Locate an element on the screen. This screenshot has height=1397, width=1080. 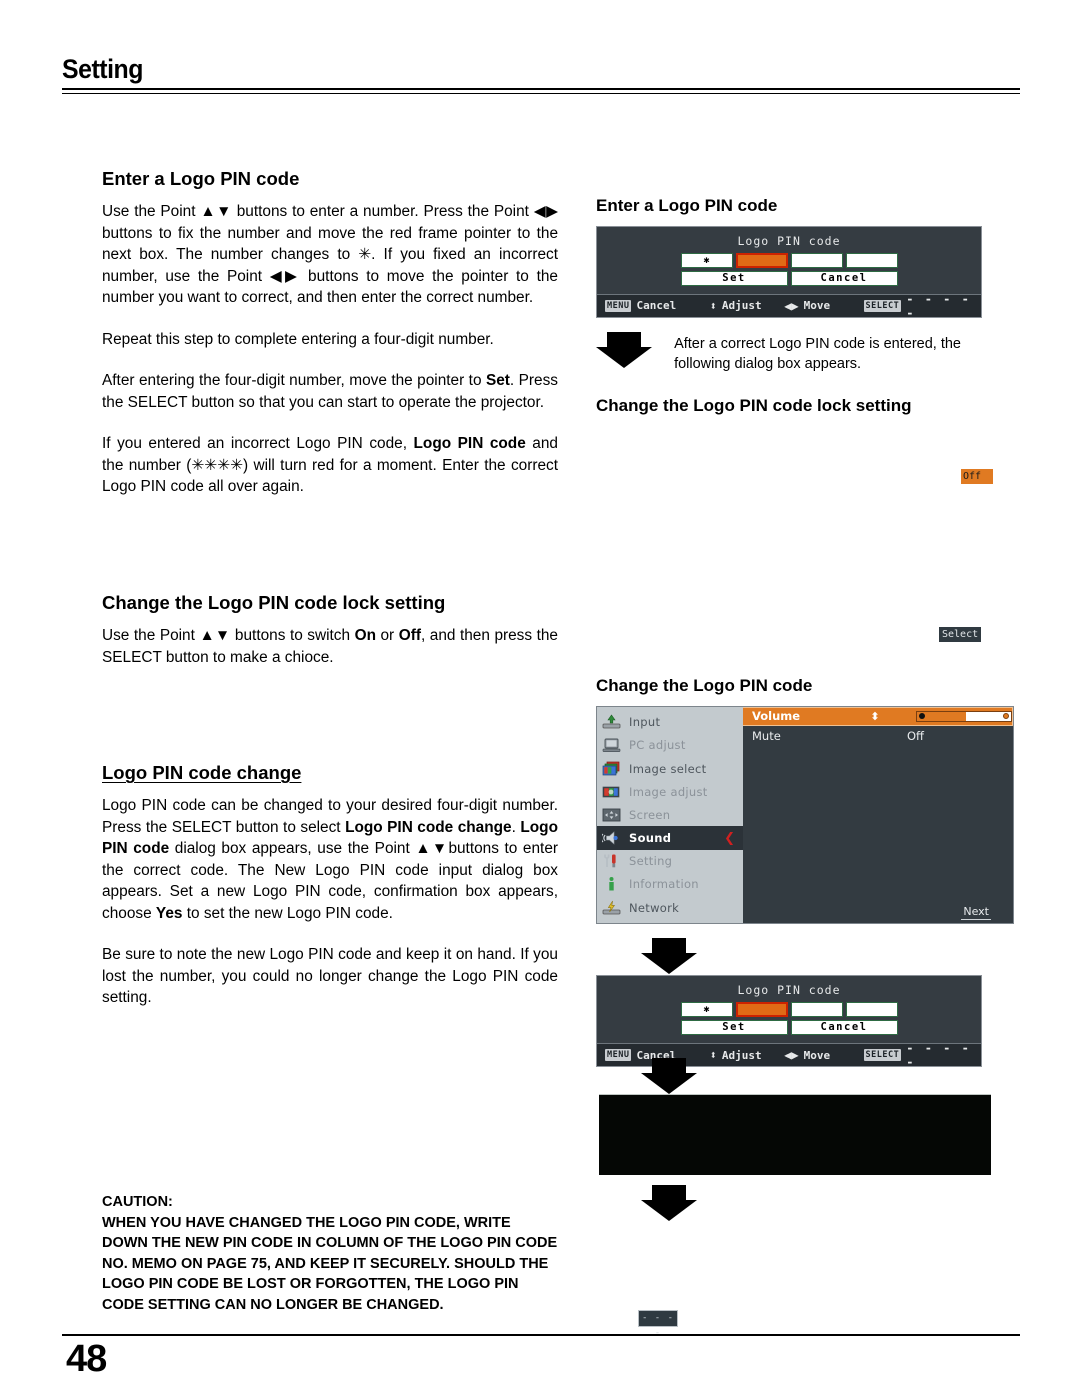
pin-action-row-2: Set Cancel is located at coordinates (789, 1027).